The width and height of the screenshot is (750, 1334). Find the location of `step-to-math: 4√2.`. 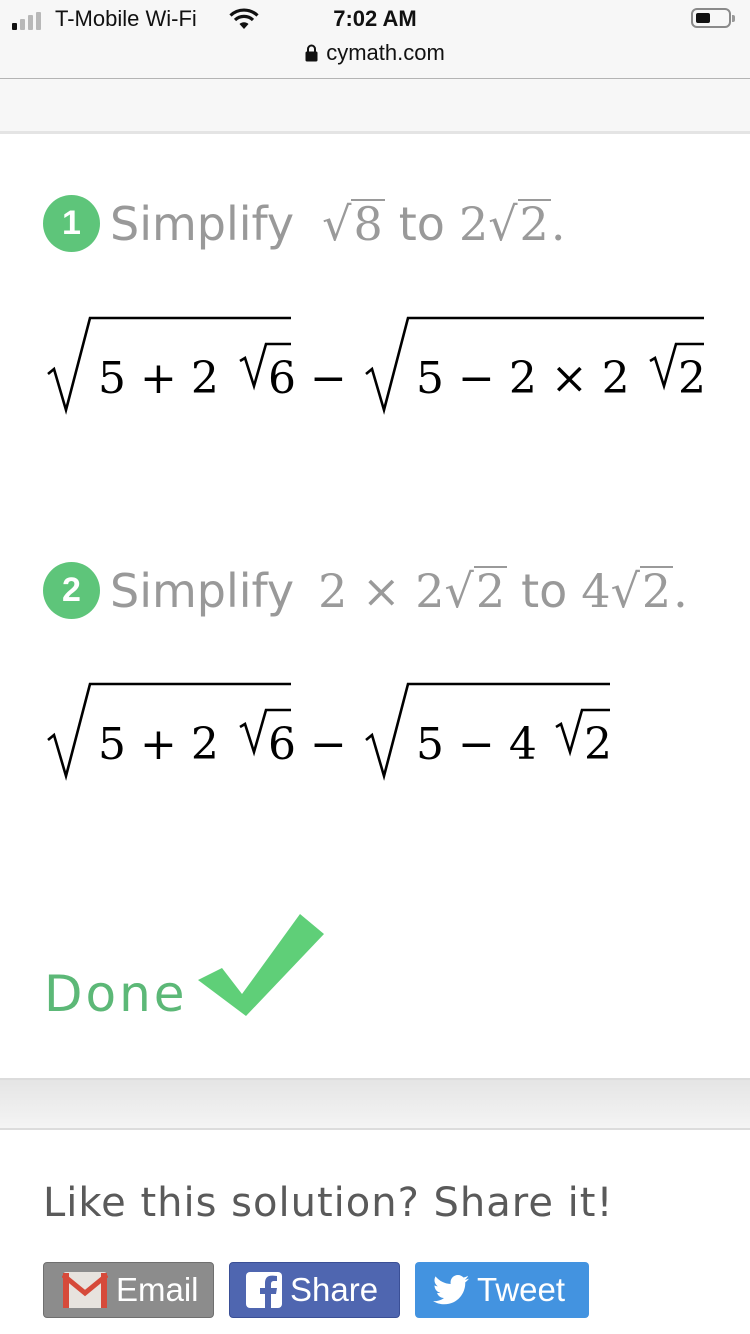

step-to-math: 4√2. is located at coordinates (634, 590).